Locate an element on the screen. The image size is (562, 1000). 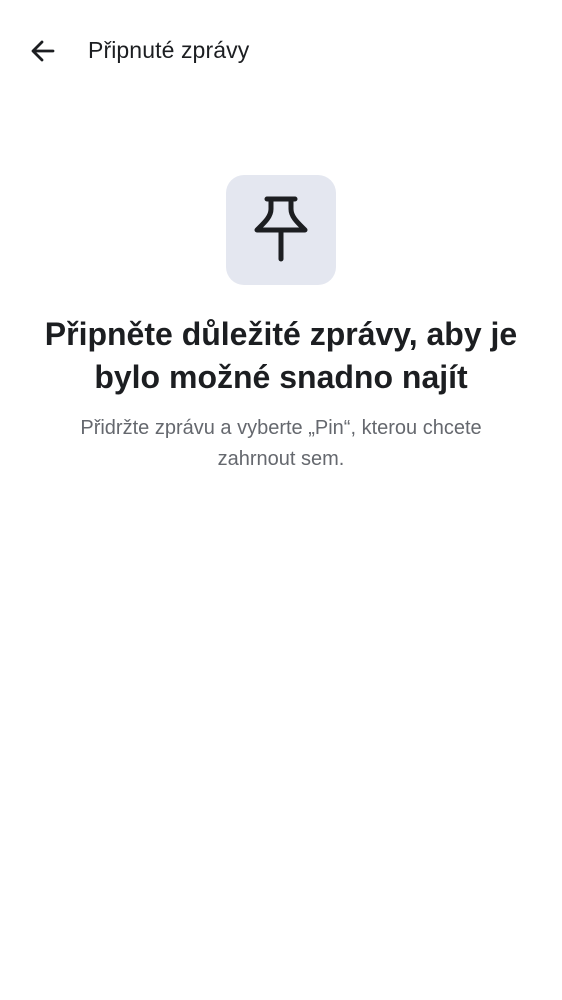
pin-icon is located at coordinates (281, 229).